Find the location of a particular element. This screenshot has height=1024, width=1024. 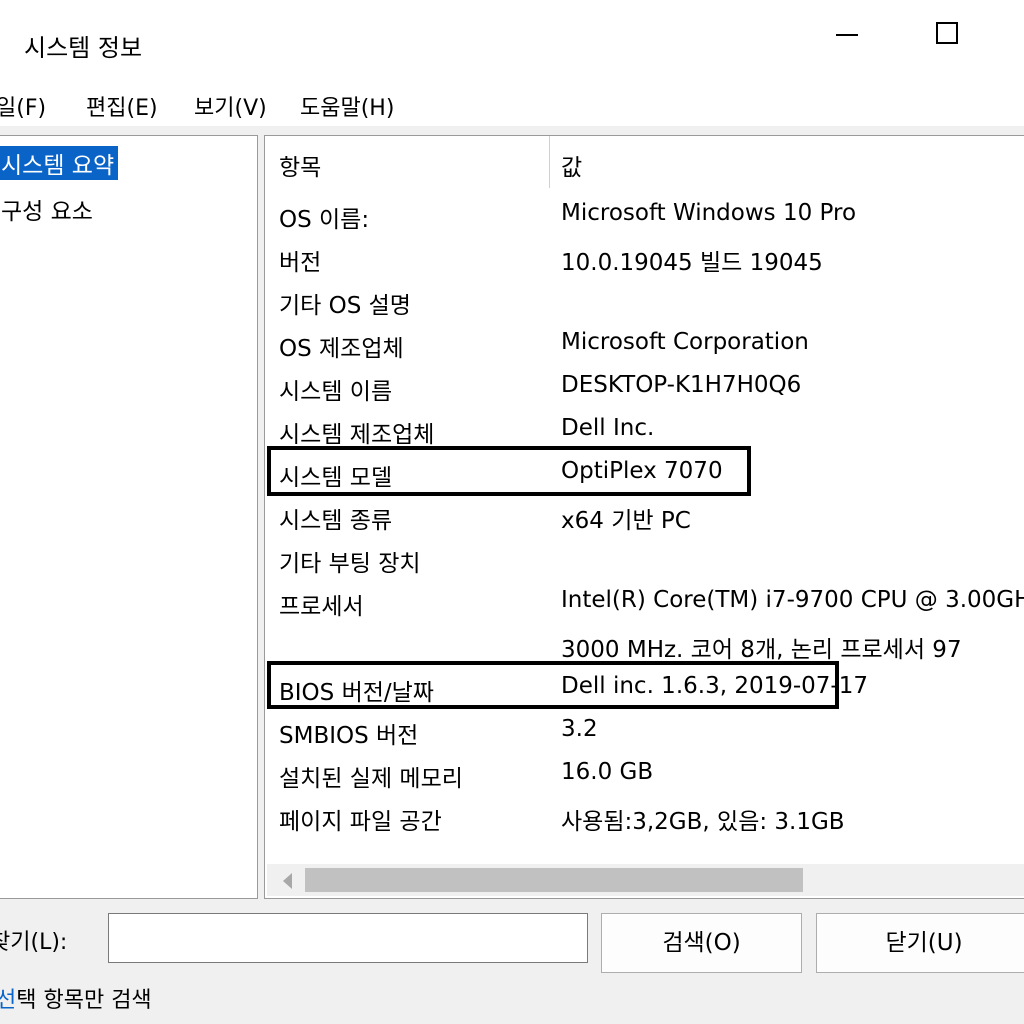

row-value: Dell inc. 1.6.3, 2019-07-17 is located at coordinates (714, 686).